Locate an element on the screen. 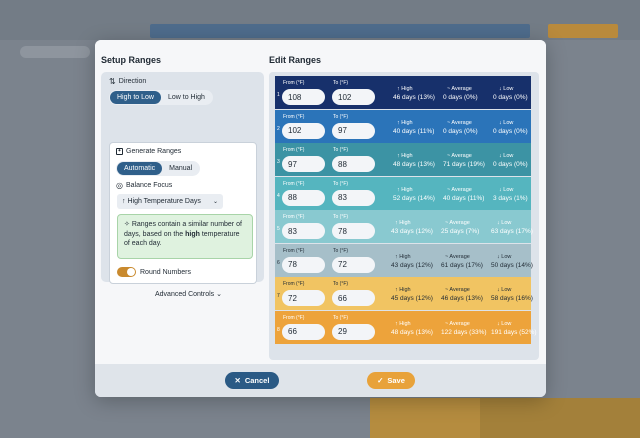 This screenshot has width=640, height=438. from-input: 66 is located at coordinates (303, 331).